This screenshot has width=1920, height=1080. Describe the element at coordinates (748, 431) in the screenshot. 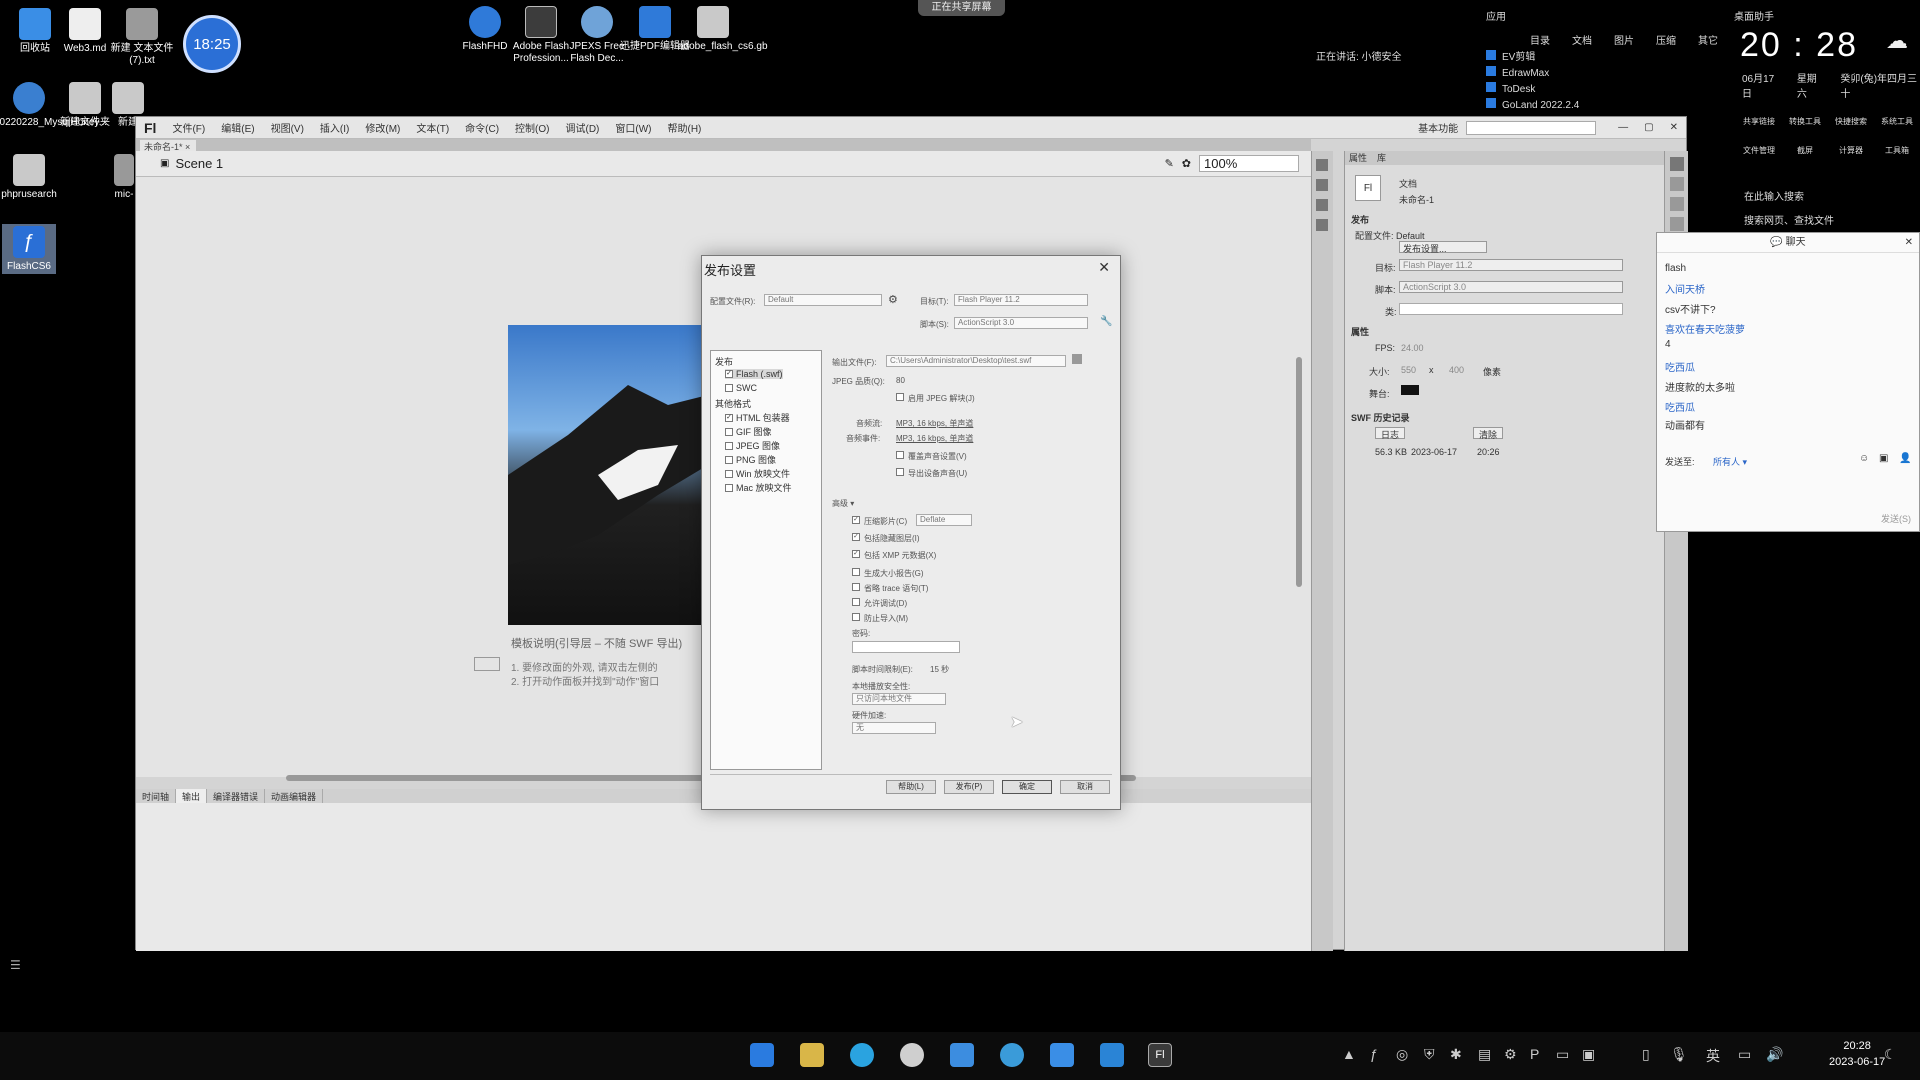

I see `format-gif: GIF 图像` at that location.